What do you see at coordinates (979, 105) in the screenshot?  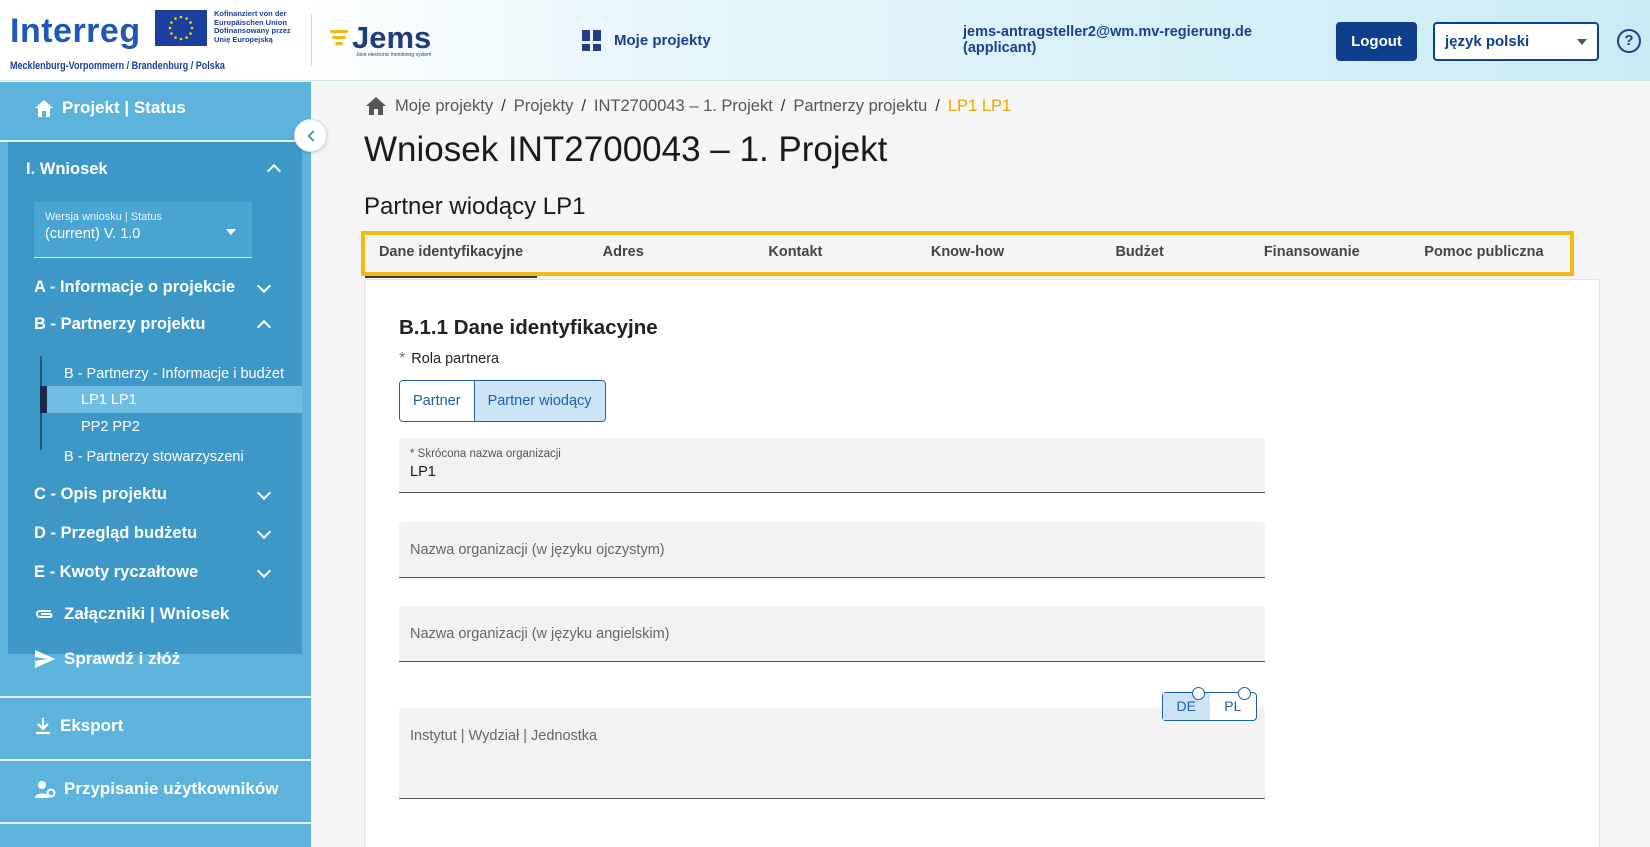 I see `breadcrumb-current: LP1 LP1` at bounding box center [979, 105].